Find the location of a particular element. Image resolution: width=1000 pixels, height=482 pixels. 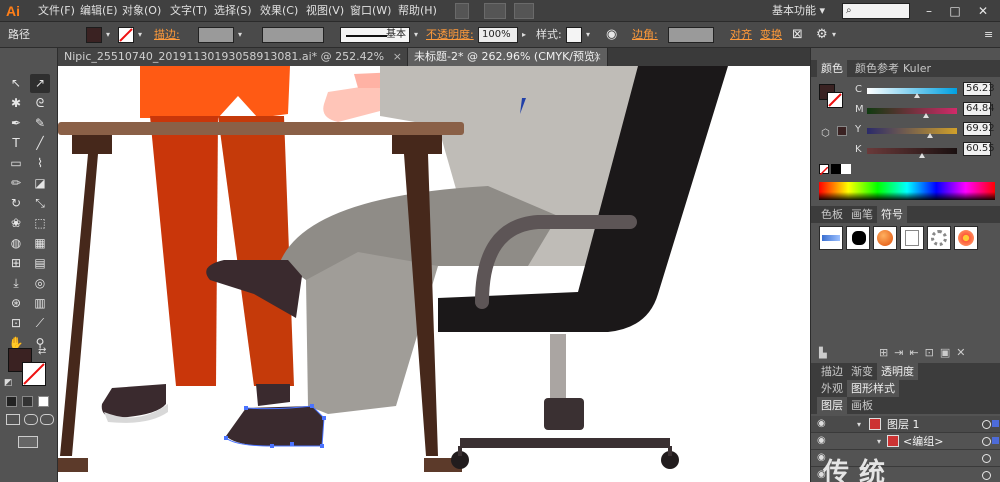

stroke-color-box is located at coordinates (34, 374).